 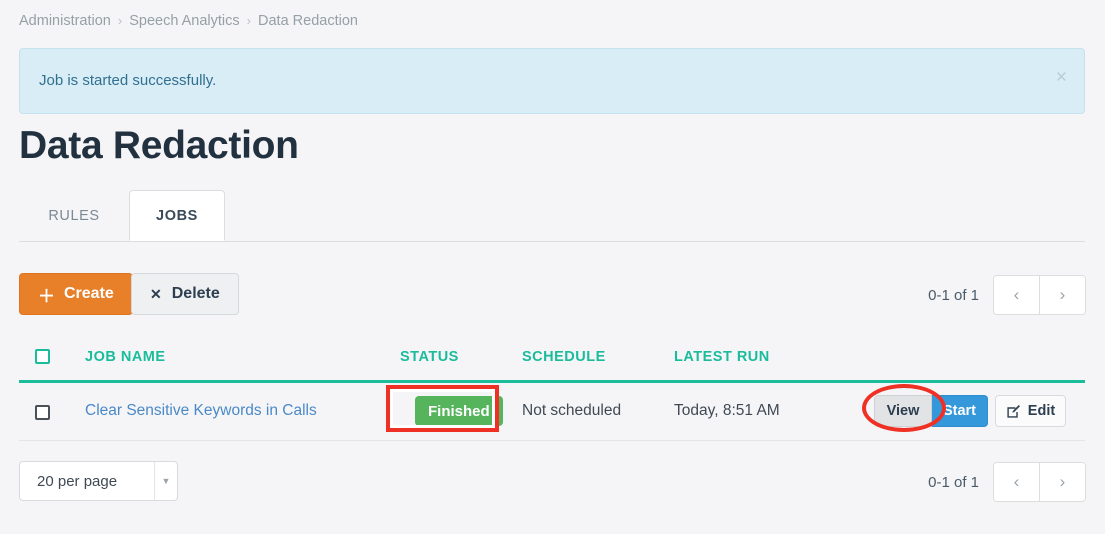 I want to click on chevron-down-icon: ▼, so click(x=165, y=481).